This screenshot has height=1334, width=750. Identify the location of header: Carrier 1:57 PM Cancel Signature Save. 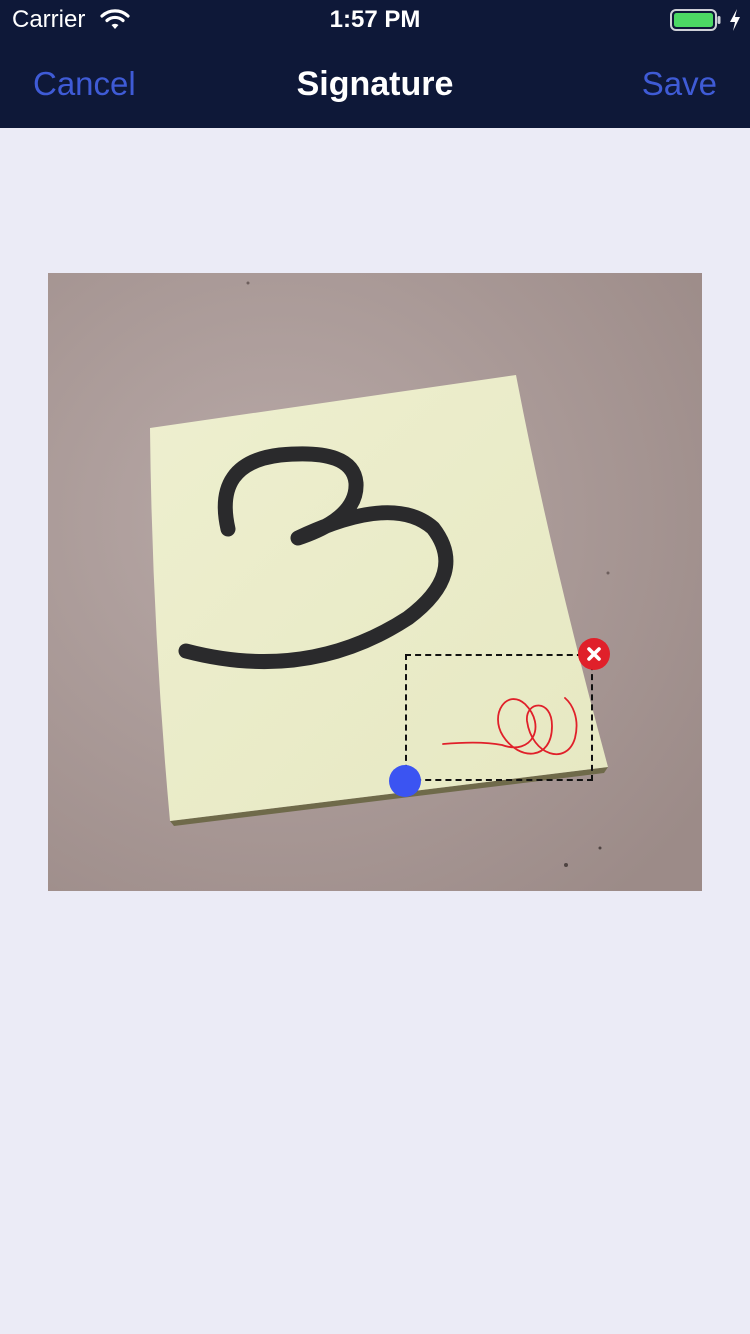
(375, 64).